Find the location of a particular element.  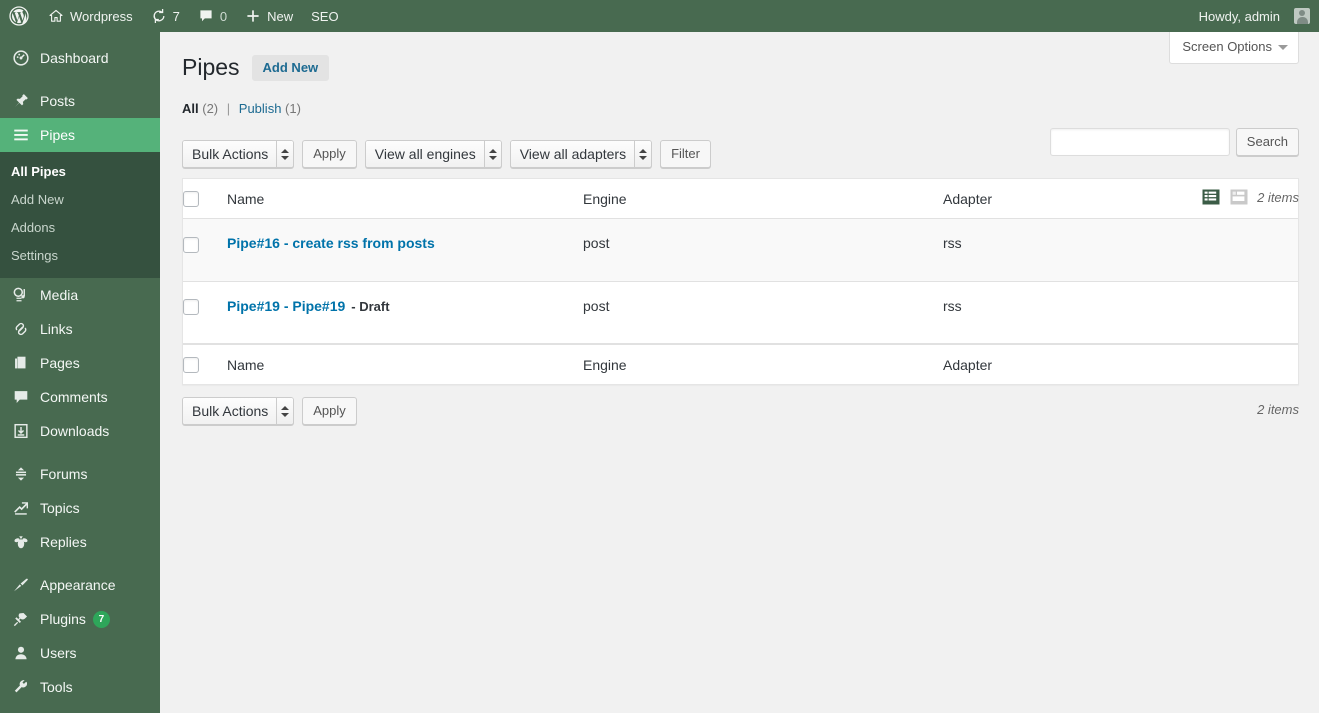

home-icon is located at coordinates (56, 16).